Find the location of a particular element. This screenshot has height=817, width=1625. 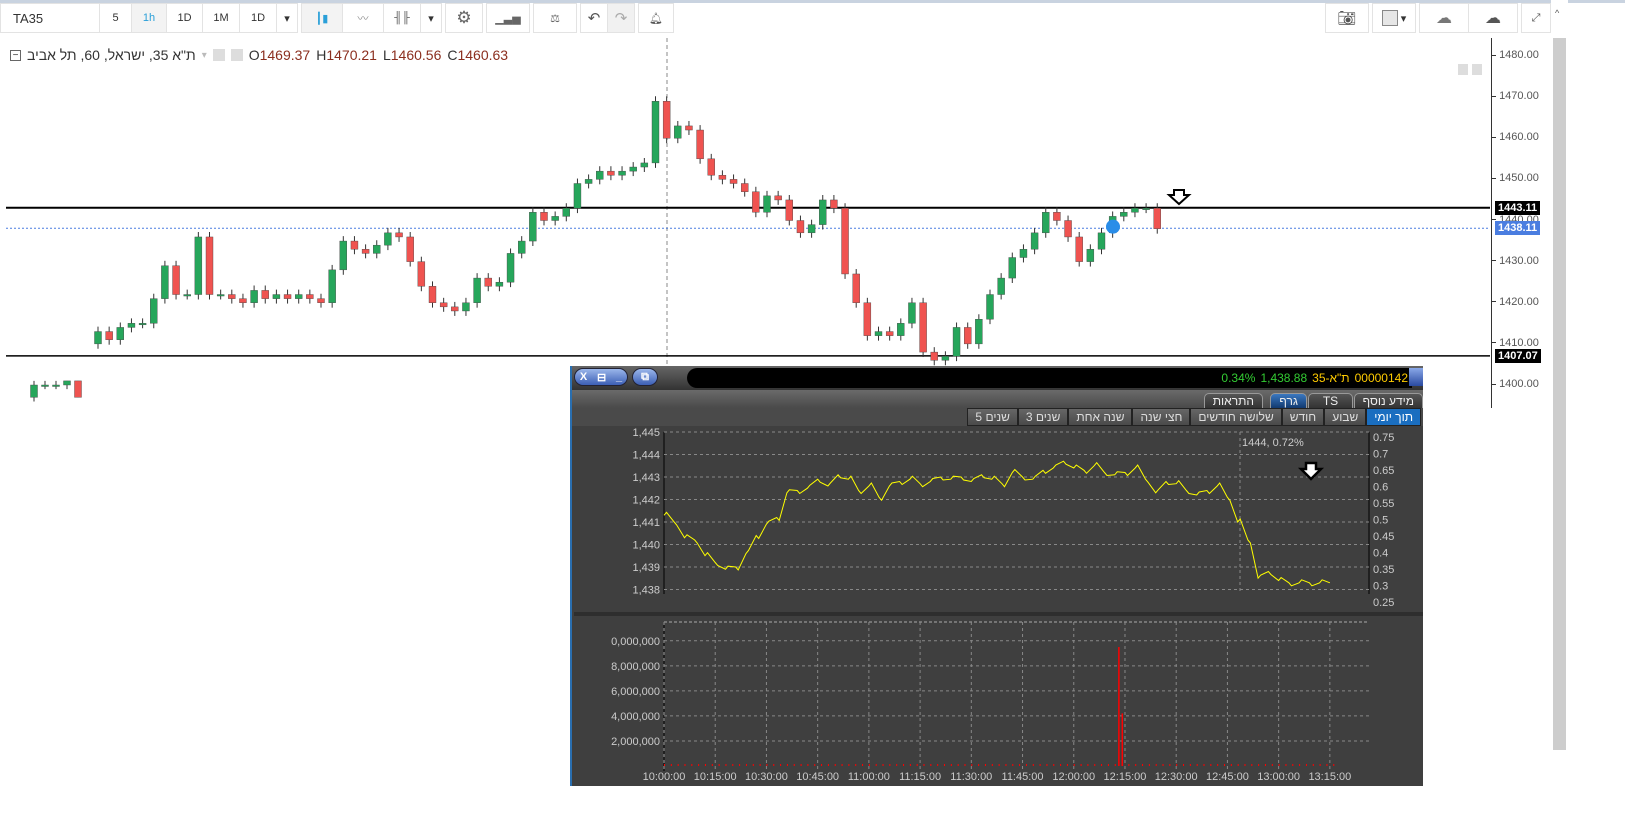

price-tick-label: 1410.00 is located at coordinates (1519, 342).